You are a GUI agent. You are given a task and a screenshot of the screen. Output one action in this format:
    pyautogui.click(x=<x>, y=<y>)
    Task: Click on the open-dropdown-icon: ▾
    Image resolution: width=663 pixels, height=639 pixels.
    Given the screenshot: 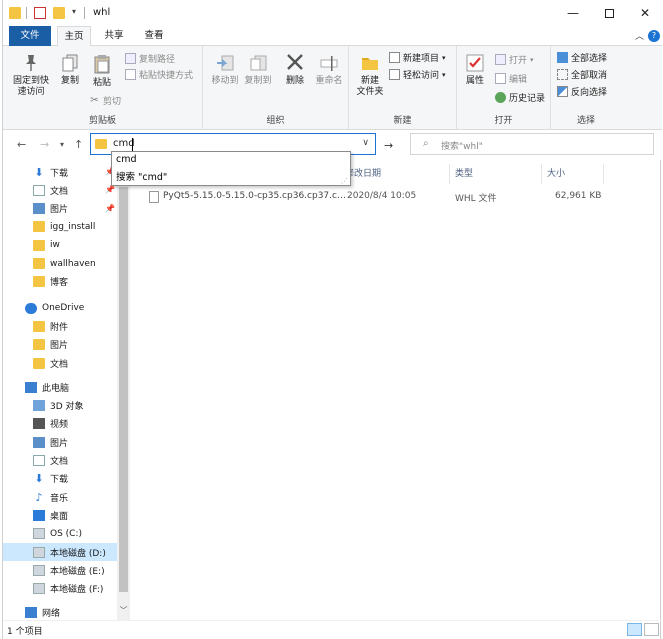 What is the action you would take?
    pyautogui.click(x=532, y=59)
    